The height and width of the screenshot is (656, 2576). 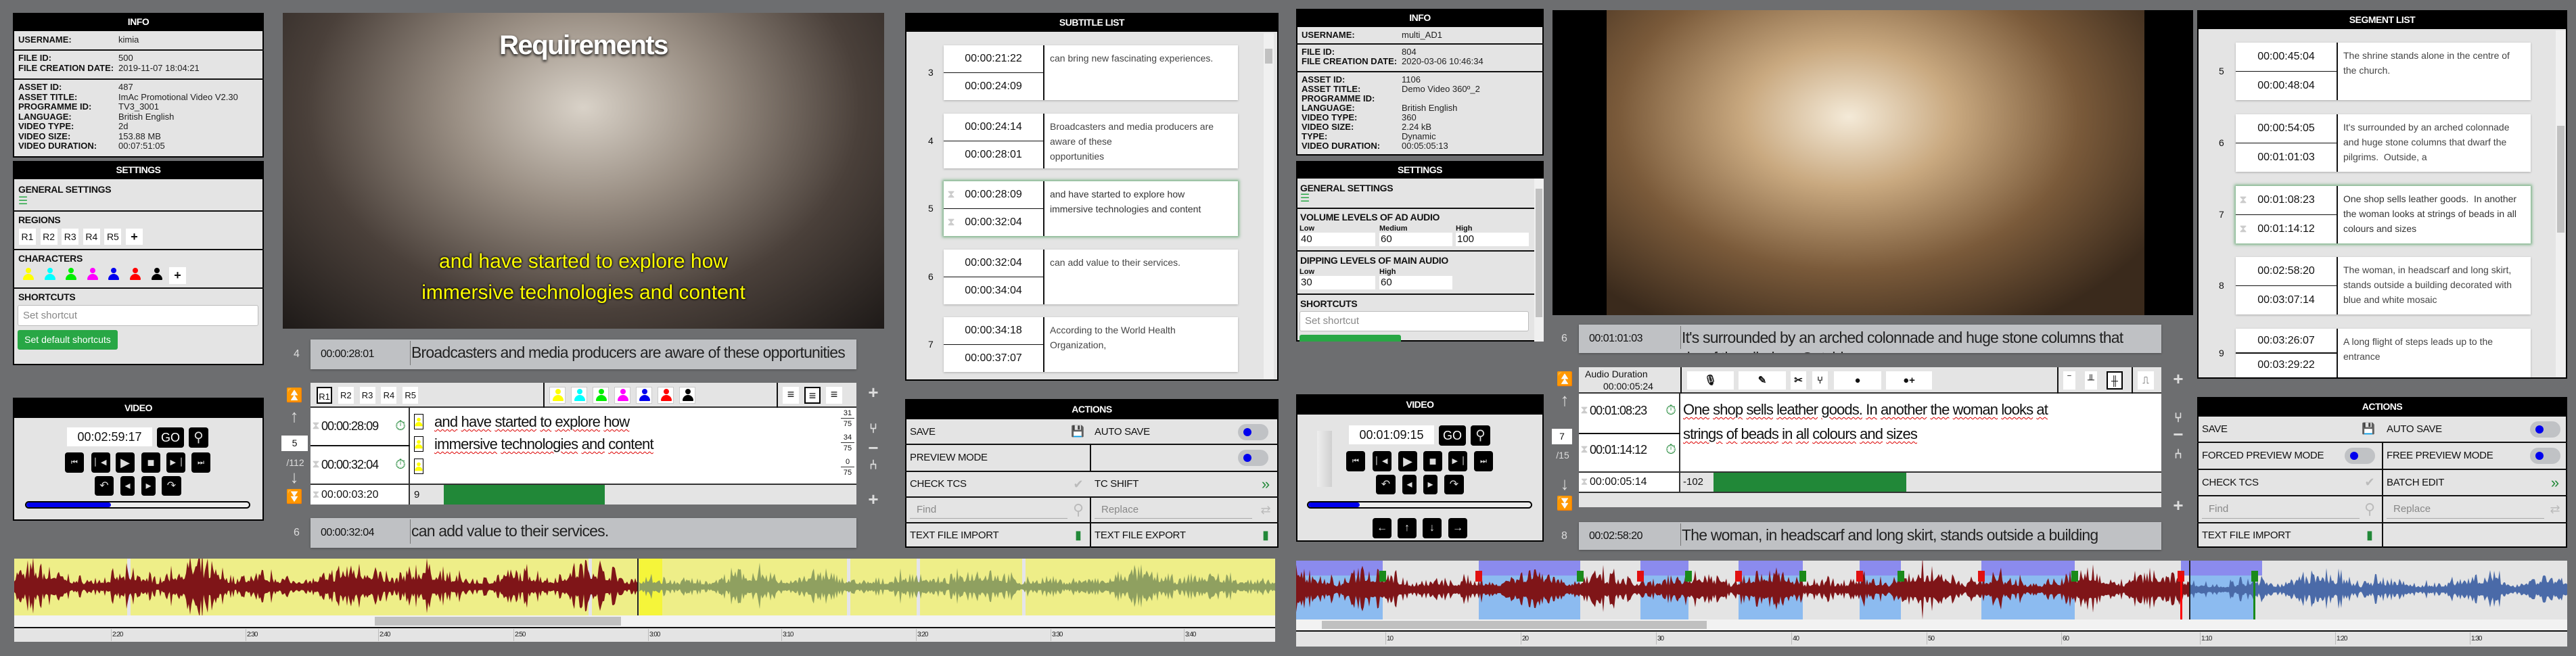 I want to click on timeline-ruler, so click(x=644, y=635).